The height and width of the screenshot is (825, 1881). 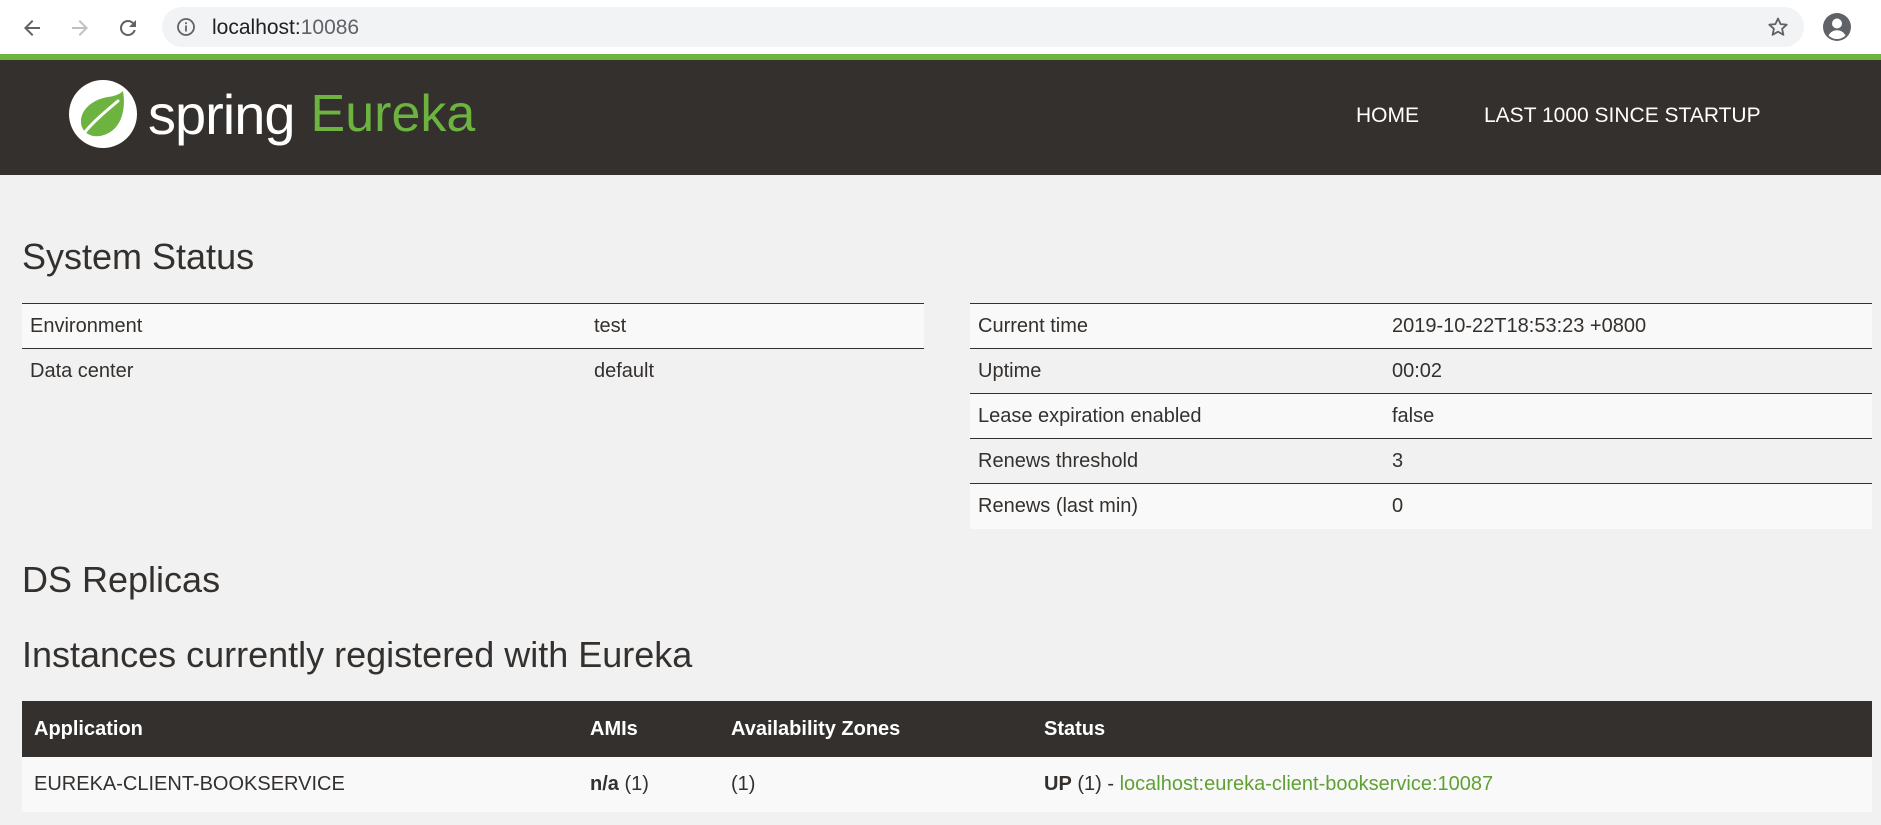 I want to click on column-header-amis: AMIs, so click(x=648, y=729).